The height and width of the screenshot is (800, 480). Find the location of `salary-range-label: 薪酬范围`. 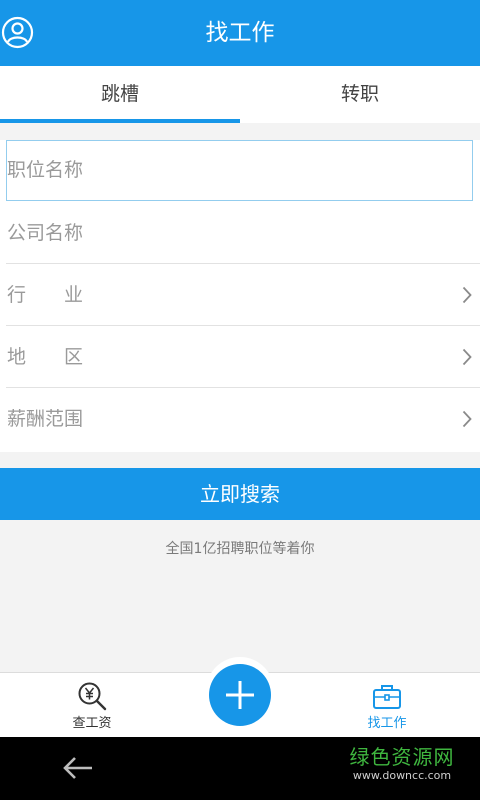

salary-range-label: 薪酬范围 is located at coordinates (45, 419).